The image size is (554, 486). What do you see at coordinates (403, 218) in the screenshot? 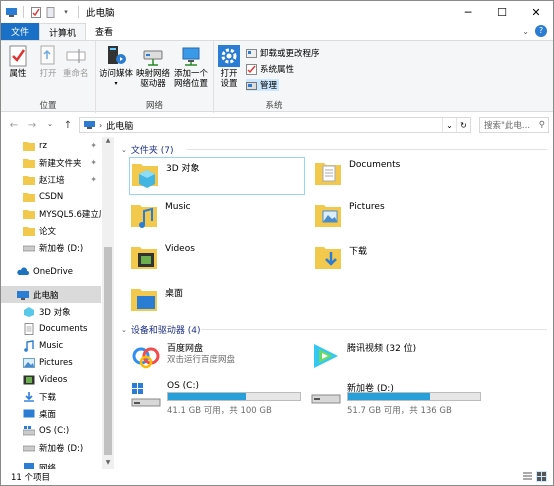
I see `folder-pictures: Pictures` at bounding box center [403, 218].